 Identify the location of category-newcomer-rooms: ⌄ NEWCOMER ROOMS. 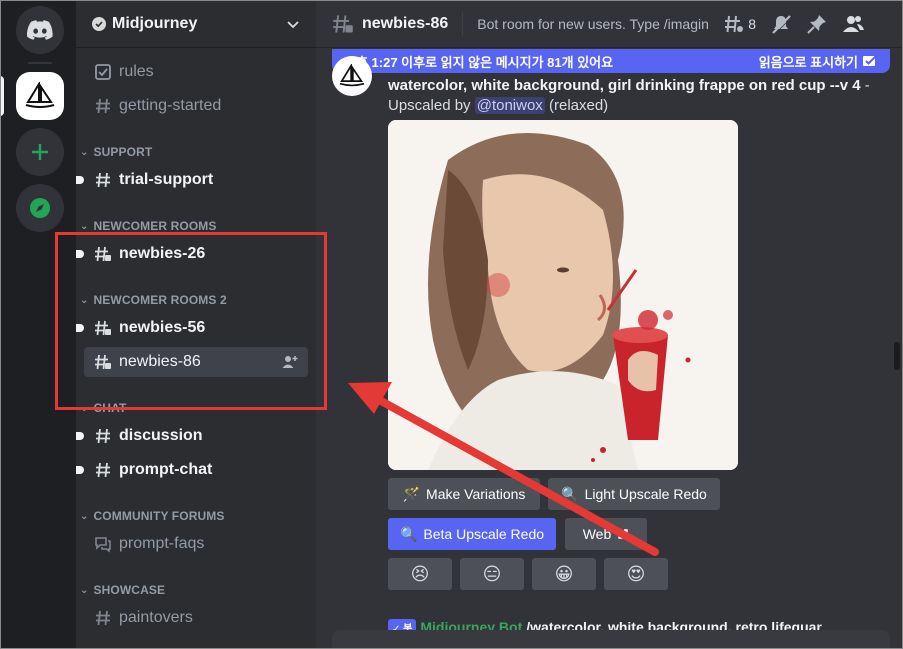
(148, 226).